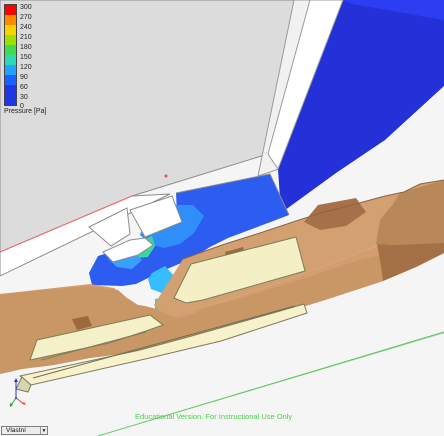 Image resolution: width=444 pixels, height=436 pixels. I want to click on view-preset-value: Vlastní, so click(16, 430).